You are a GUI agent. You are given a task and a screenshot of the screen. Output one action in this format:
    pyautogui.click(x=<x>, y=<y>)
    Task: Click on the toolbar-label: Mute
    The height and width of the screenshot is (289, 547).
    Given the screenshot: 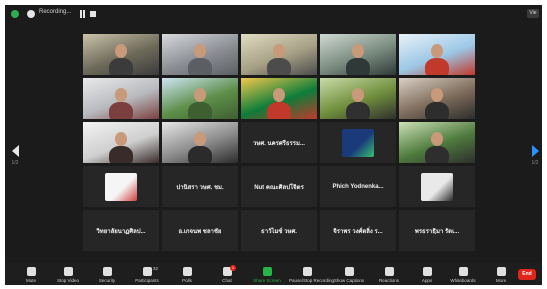 What is the action you would take?
    pyautogui.click(x=30, y=280)
    